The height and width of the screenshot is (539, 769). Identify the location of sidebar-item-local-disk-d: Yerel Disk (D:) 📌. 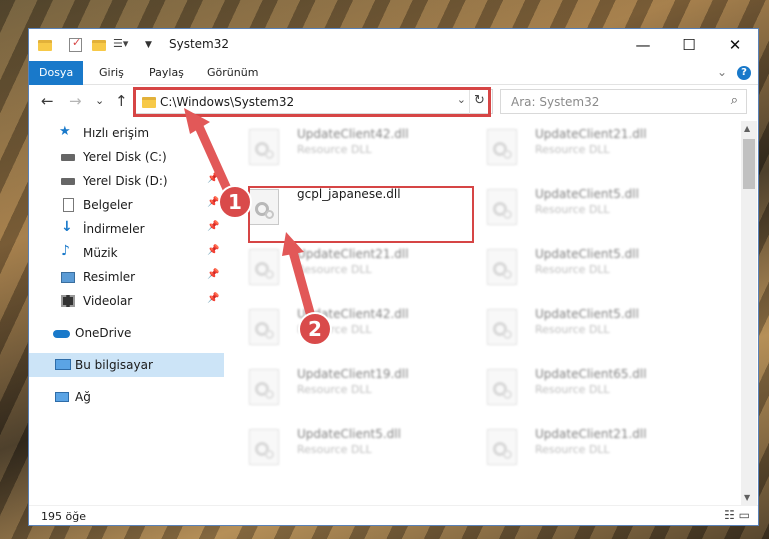
(126, 181).